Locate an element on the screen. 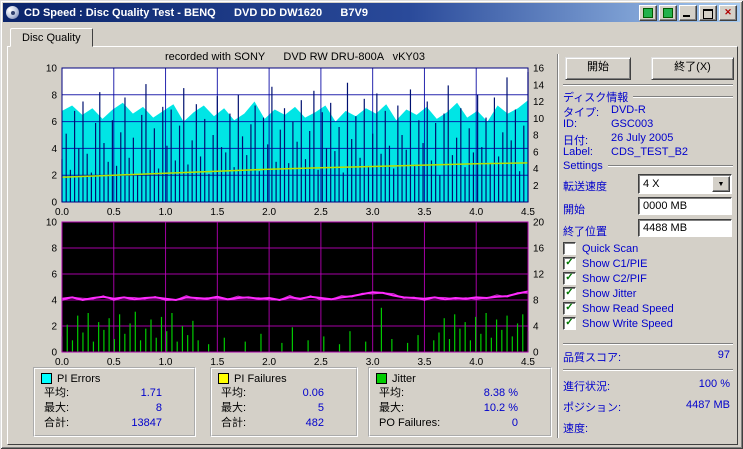 The width and height of the screenshot is (743, 449). pi-errors-color-swatch is located at coordinates (46, 378).